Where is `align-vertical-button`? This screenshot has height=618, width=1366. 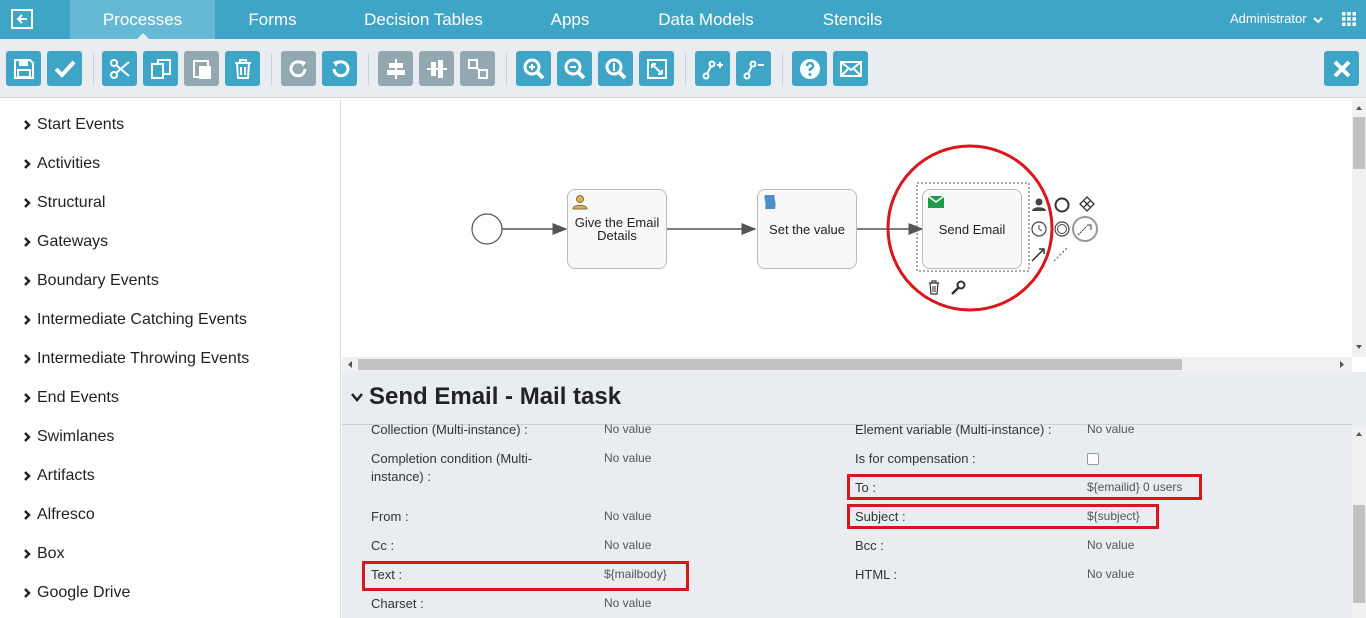 align-vertical-button is located at coordinates (436, 68).